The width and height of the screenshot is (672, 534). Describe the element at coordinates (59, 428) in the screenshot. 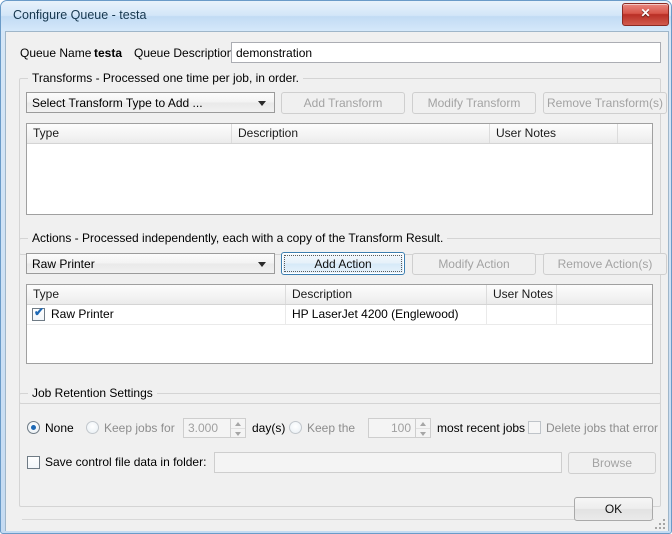

I see `retention-none-label: None` at that location.